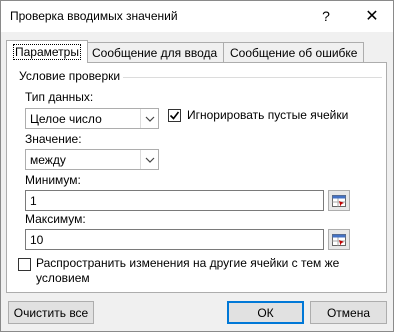 The height and width of the screenshot is (332, 394). Describe the element at coordinates (37, 240) in the screenshot. I see `maximum-value: 10` at that location.